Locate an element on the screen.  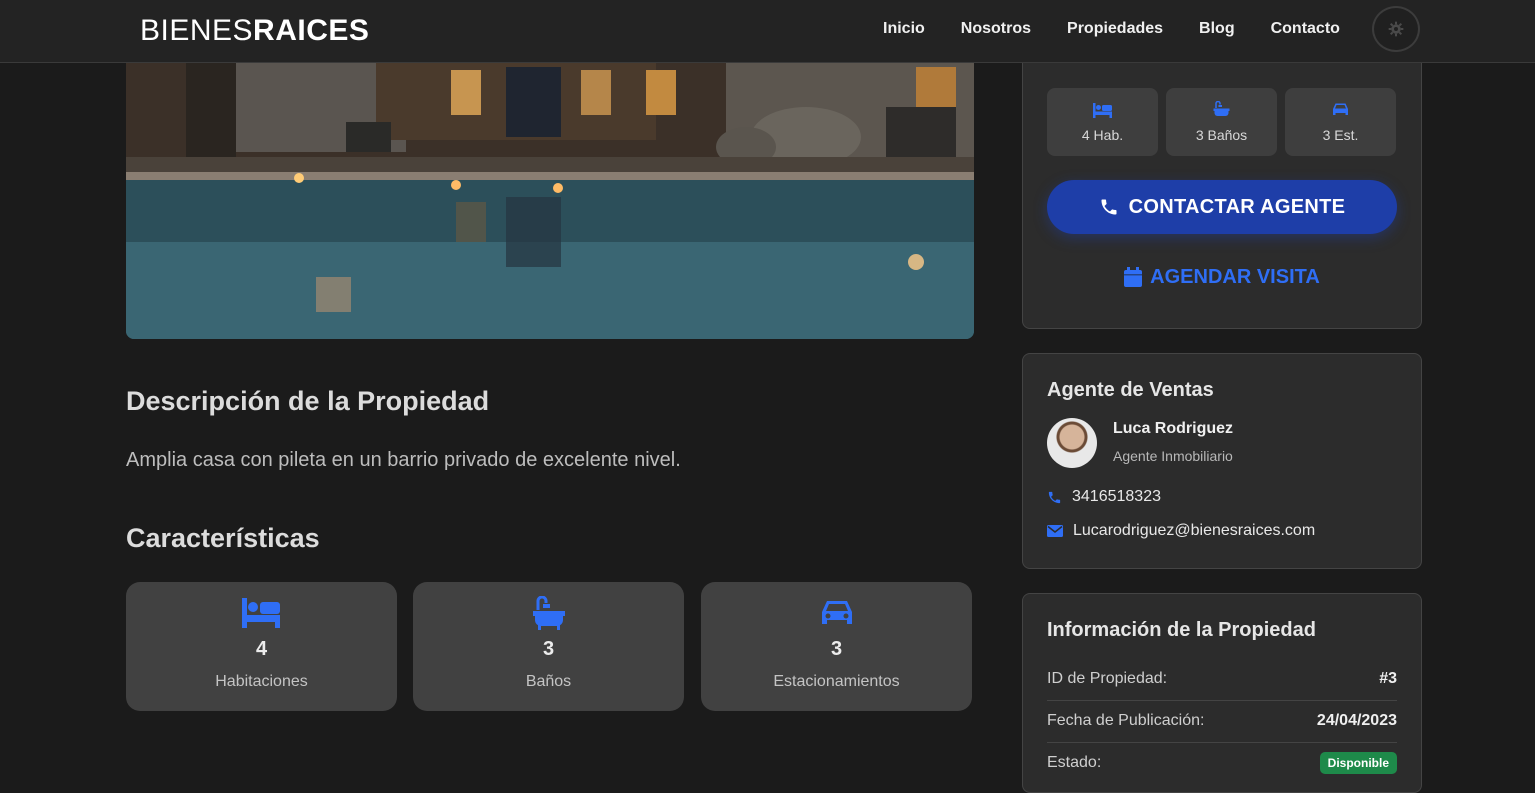
nav-link-propiedades: Propiedades is located at coordinates (1115, 29).